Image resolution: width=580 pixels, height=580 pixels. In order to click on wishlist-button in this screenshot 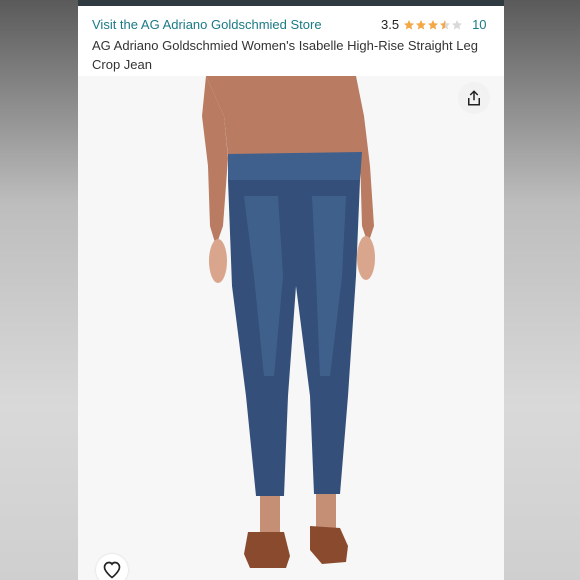, I will do `click(112, 567)`.